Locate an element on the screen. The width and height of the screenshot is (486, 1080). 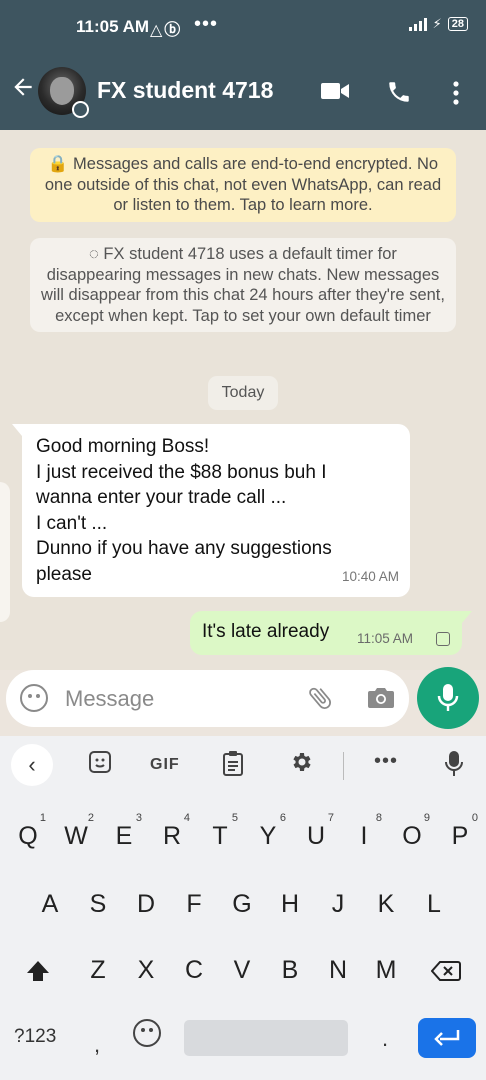
key-label: O is located at coordinates (412, 836).